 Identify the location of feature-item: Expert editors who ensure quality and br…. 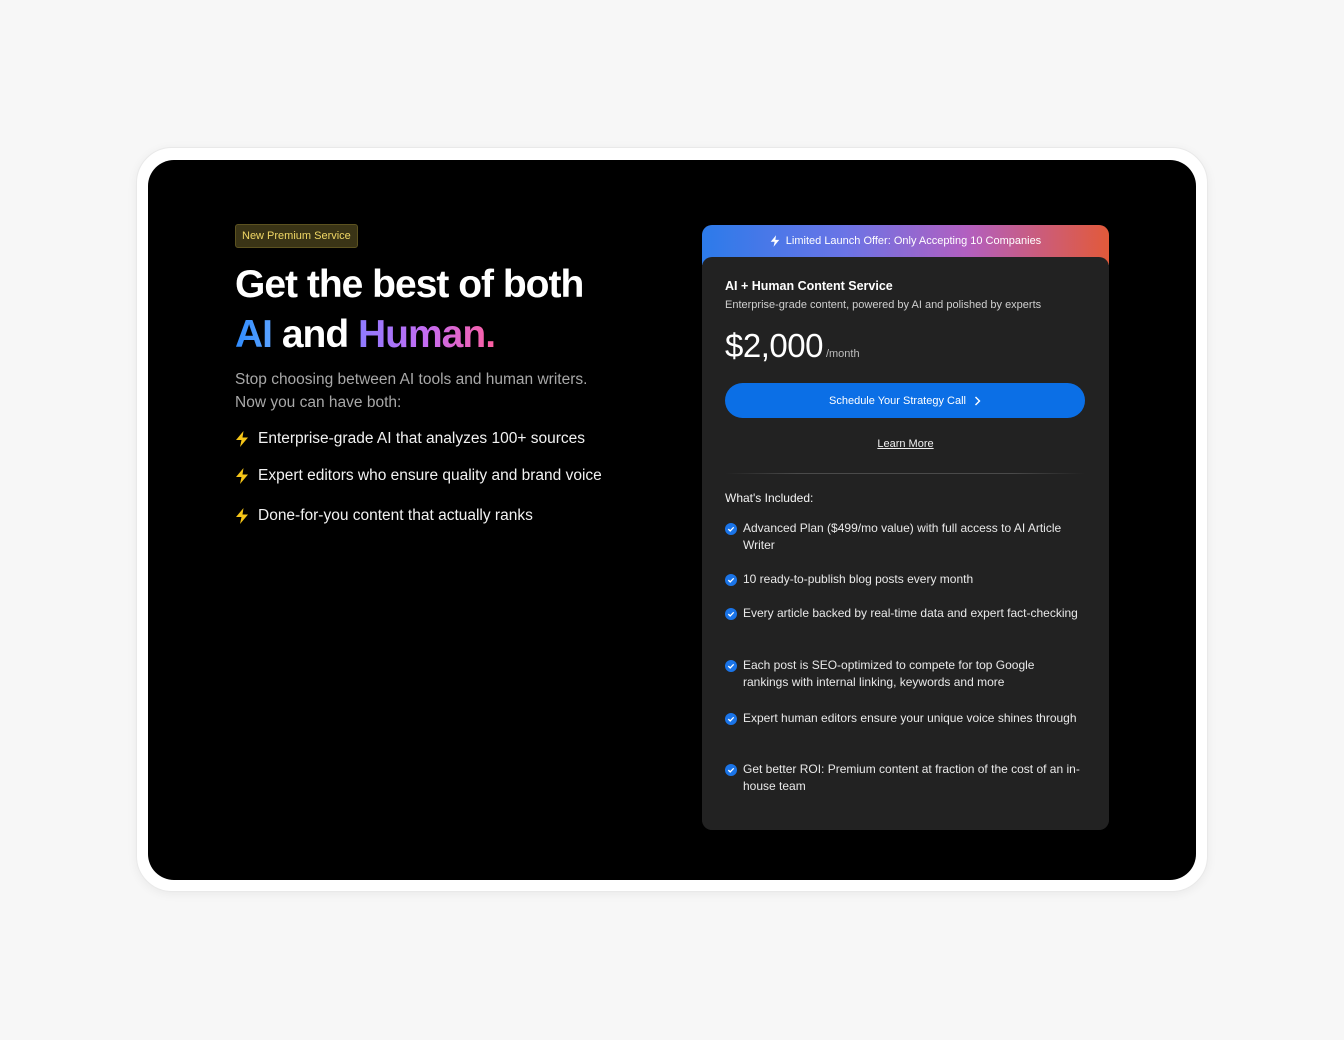
(418, 476).